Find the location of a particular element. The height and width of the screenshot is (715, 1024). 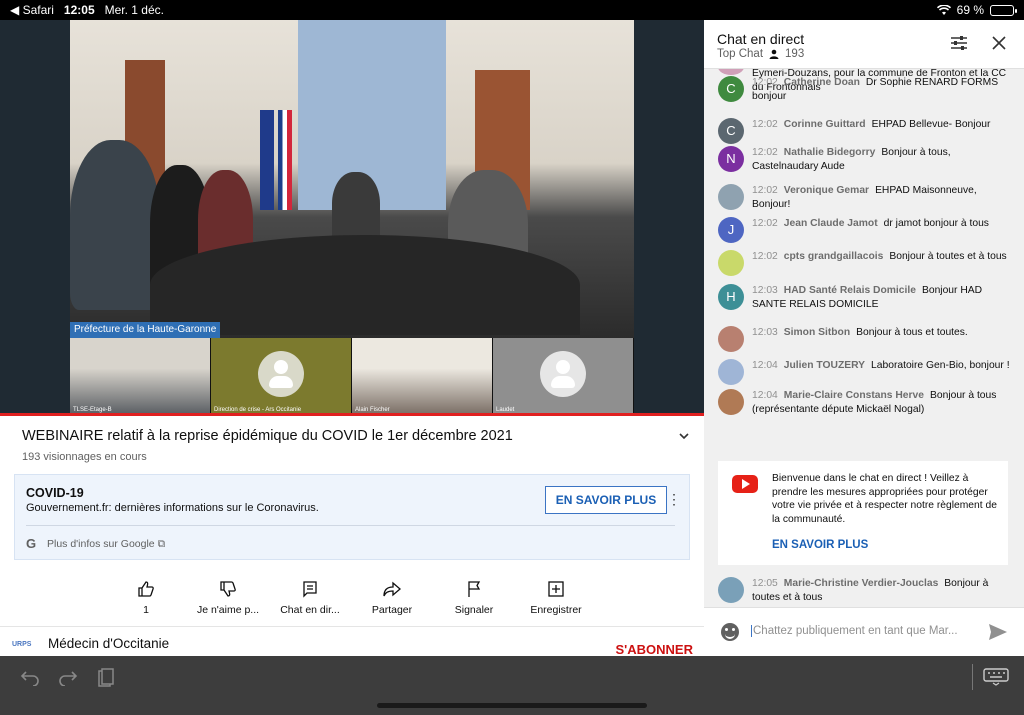

learn-more-button: EN SAVOIR PLUS is located at coordinates (606, 500).